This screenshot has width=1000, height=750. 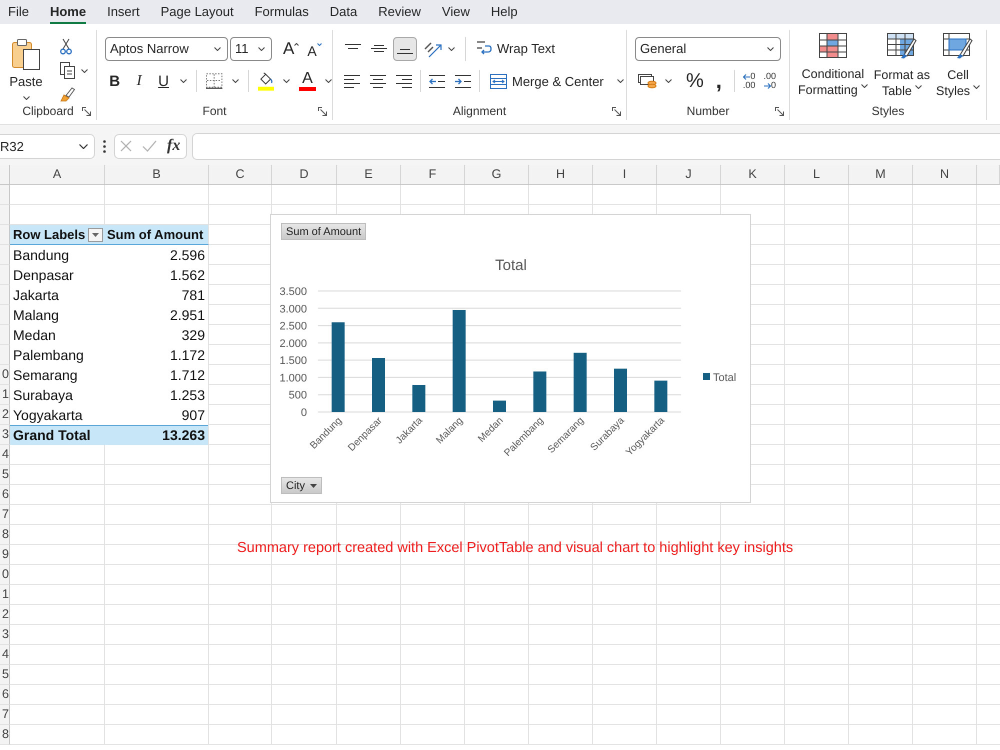 I want to click on checkmark-icon, so click(x=149, y=146).